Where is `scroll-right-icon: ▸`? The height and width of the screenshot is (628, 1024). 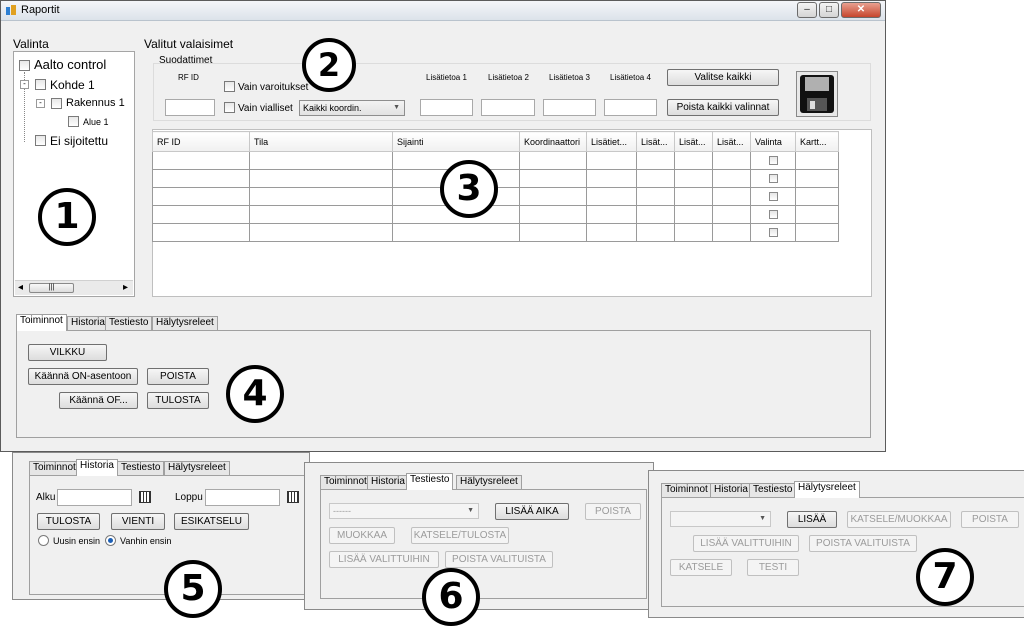 scroll-right-icon: ▸ is located at coordinates (125, 287).